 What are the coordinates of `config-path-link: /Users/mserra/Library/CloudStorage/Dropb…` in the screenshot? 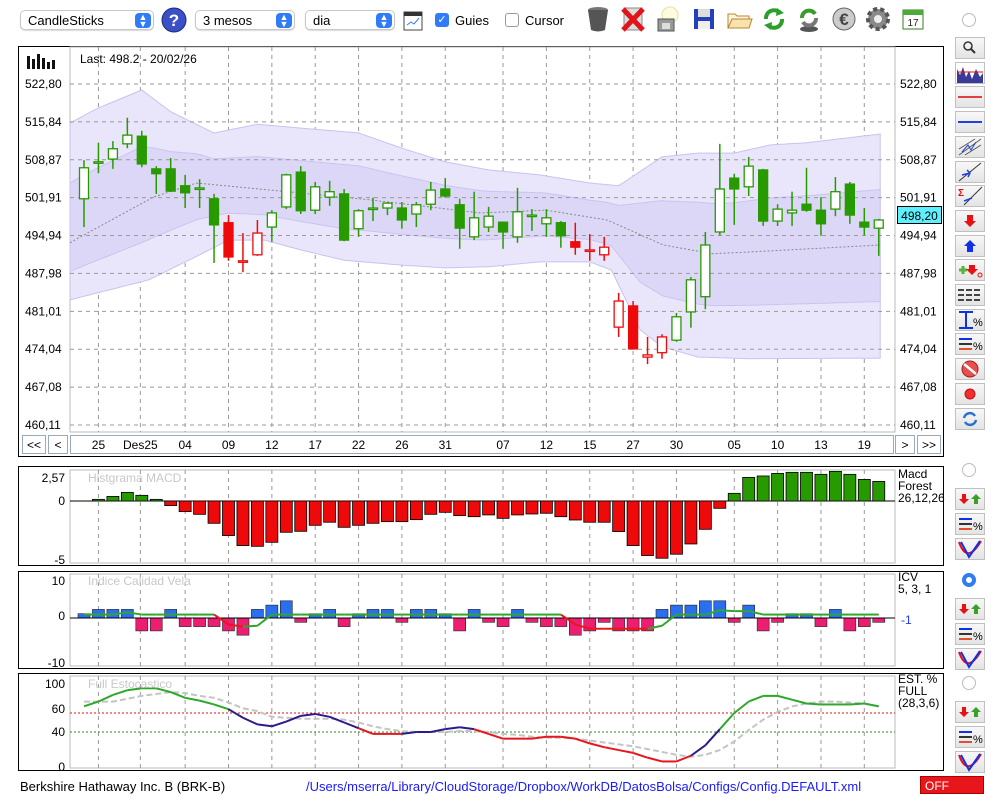 It's located at (583, 786).